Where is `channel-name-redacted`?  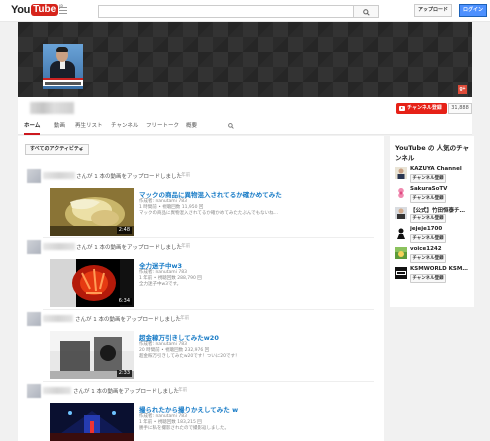
channel-name-redacted is located at coordinates (52, 108).